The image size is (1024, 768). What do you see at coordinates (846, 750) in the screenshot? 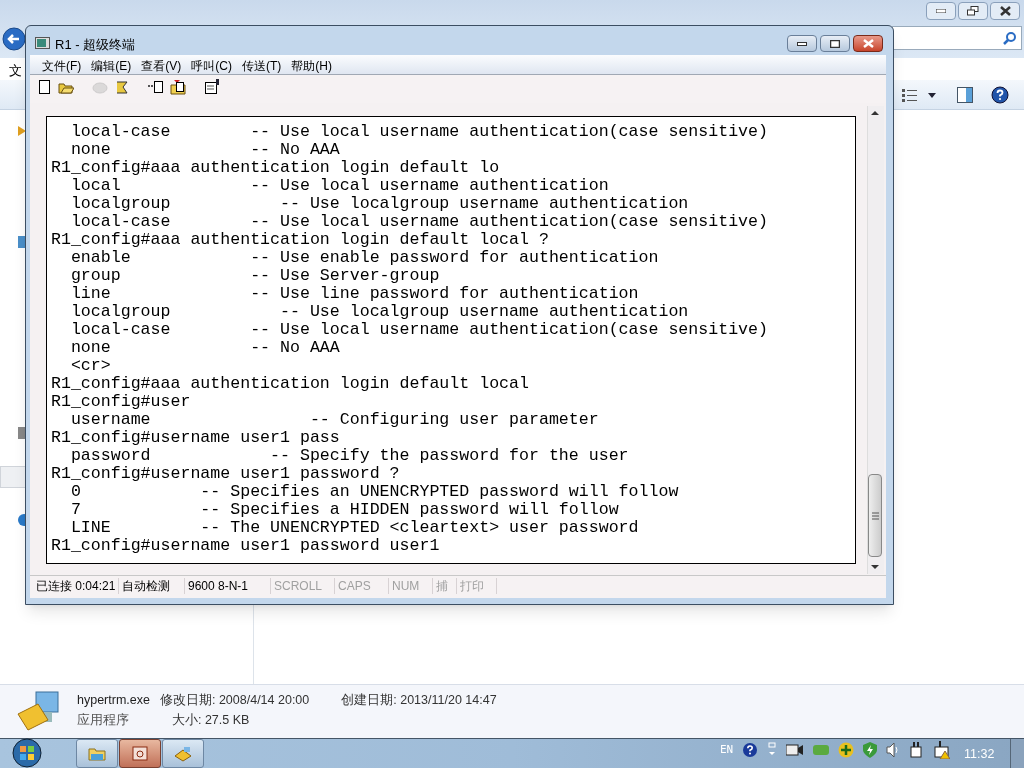
I see `plus-icon` at bounding box center [846, 750].